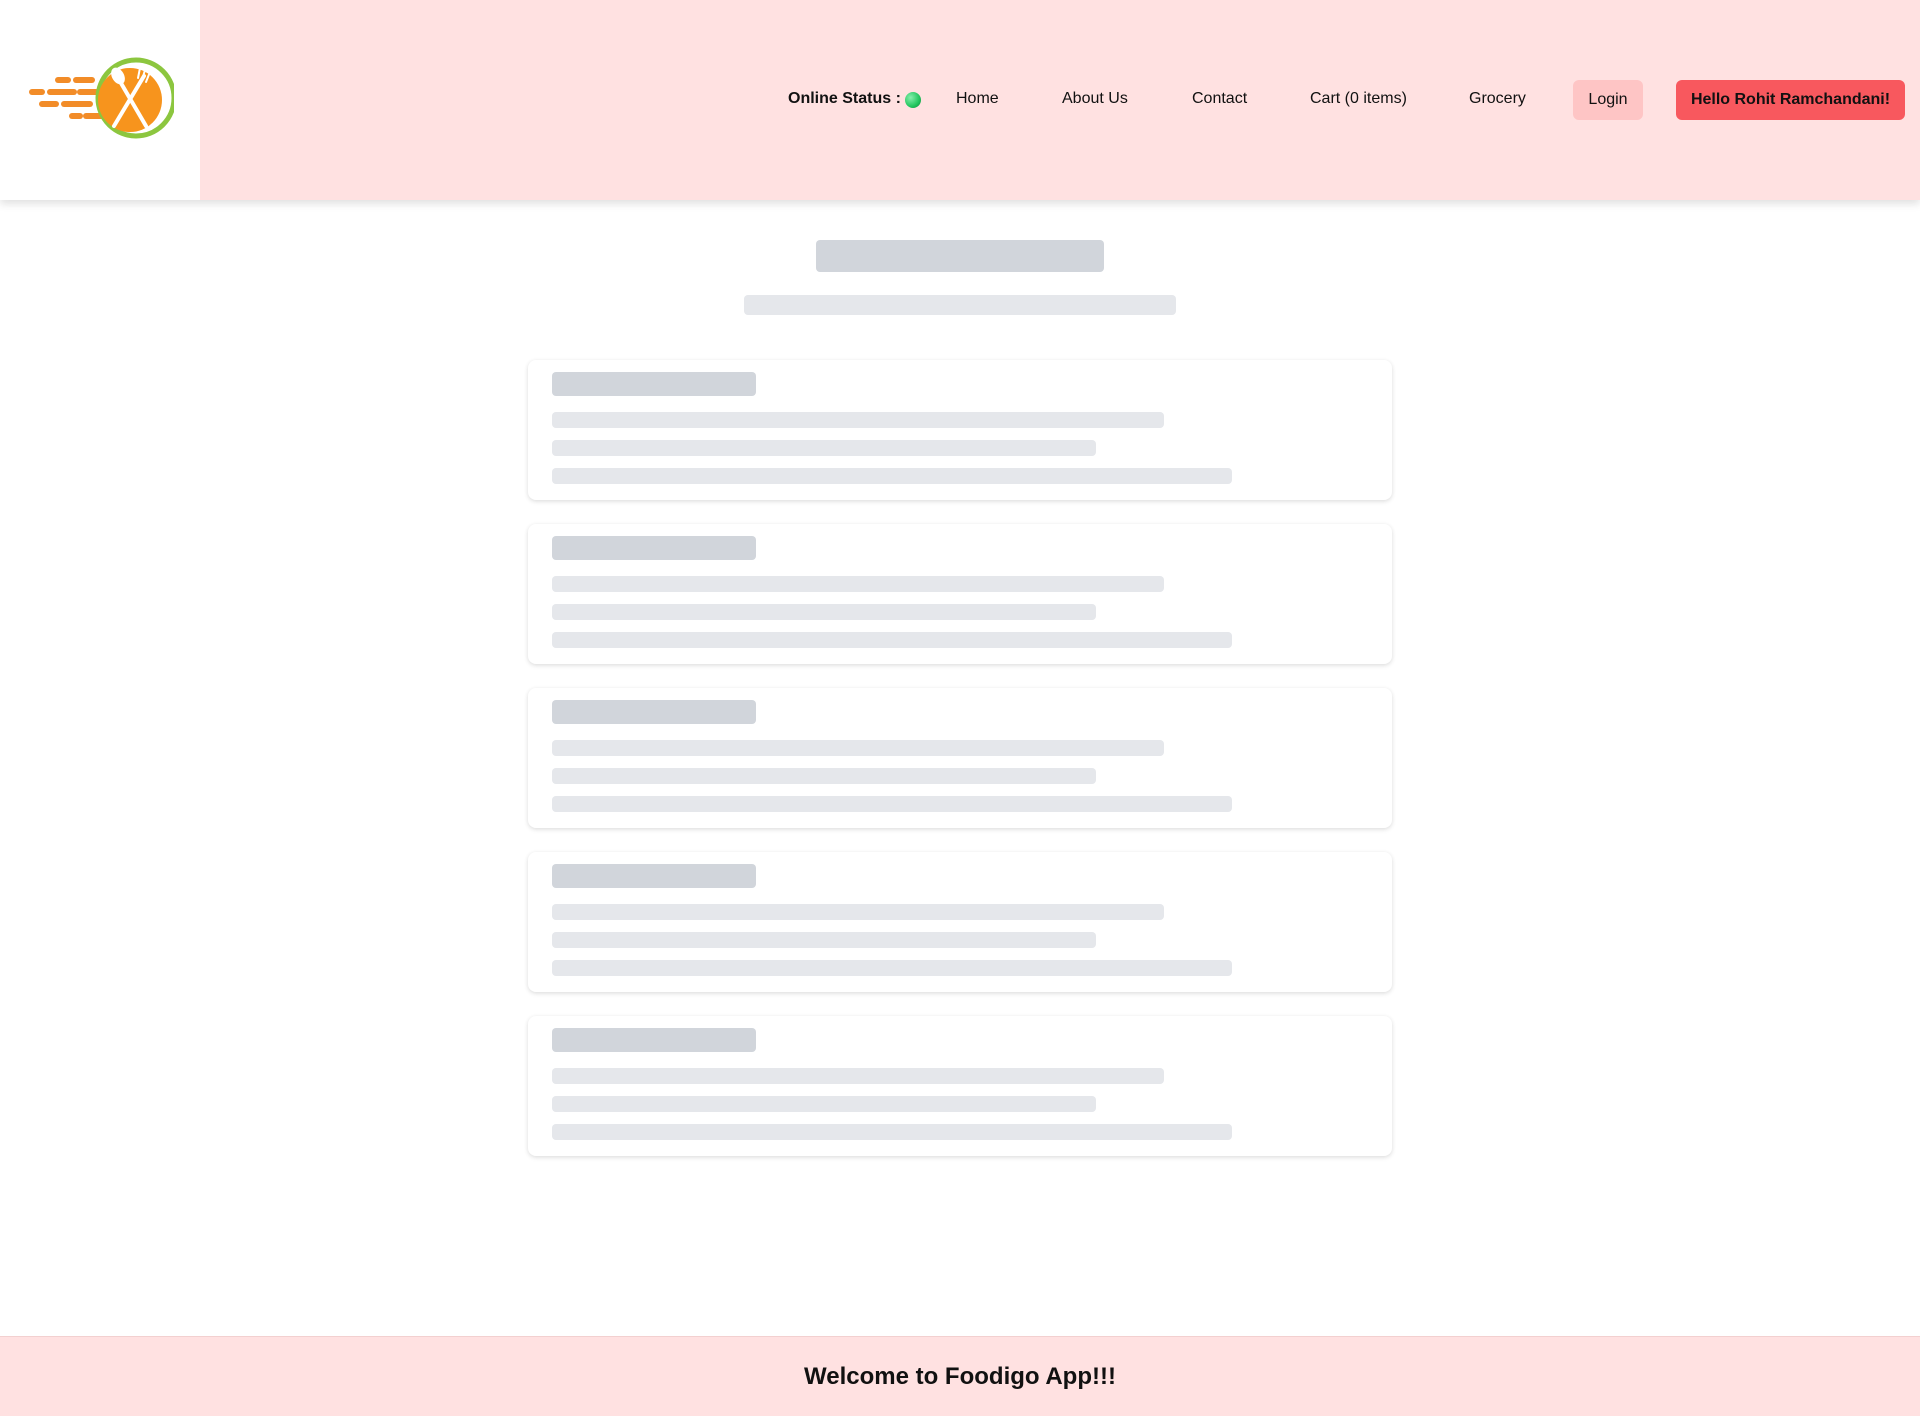 This screenshot has height=1416, width=1920. Describe the element at coordinates (913, 100) in the screenshot. I see `online-status-indicator-icon` at that location.